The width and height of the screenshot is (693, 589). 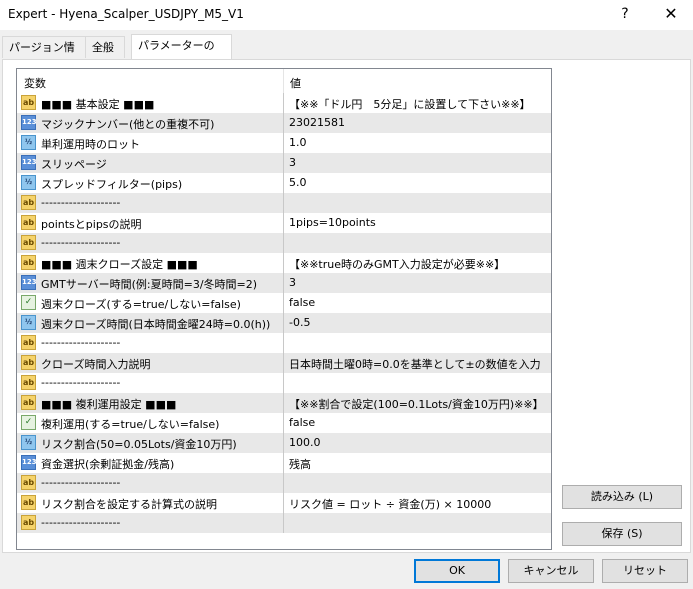 What do you see at coordinates (299, 322) in the screenshot?
I see `parameter-value: -0.5` at bounding box center [299, 322].